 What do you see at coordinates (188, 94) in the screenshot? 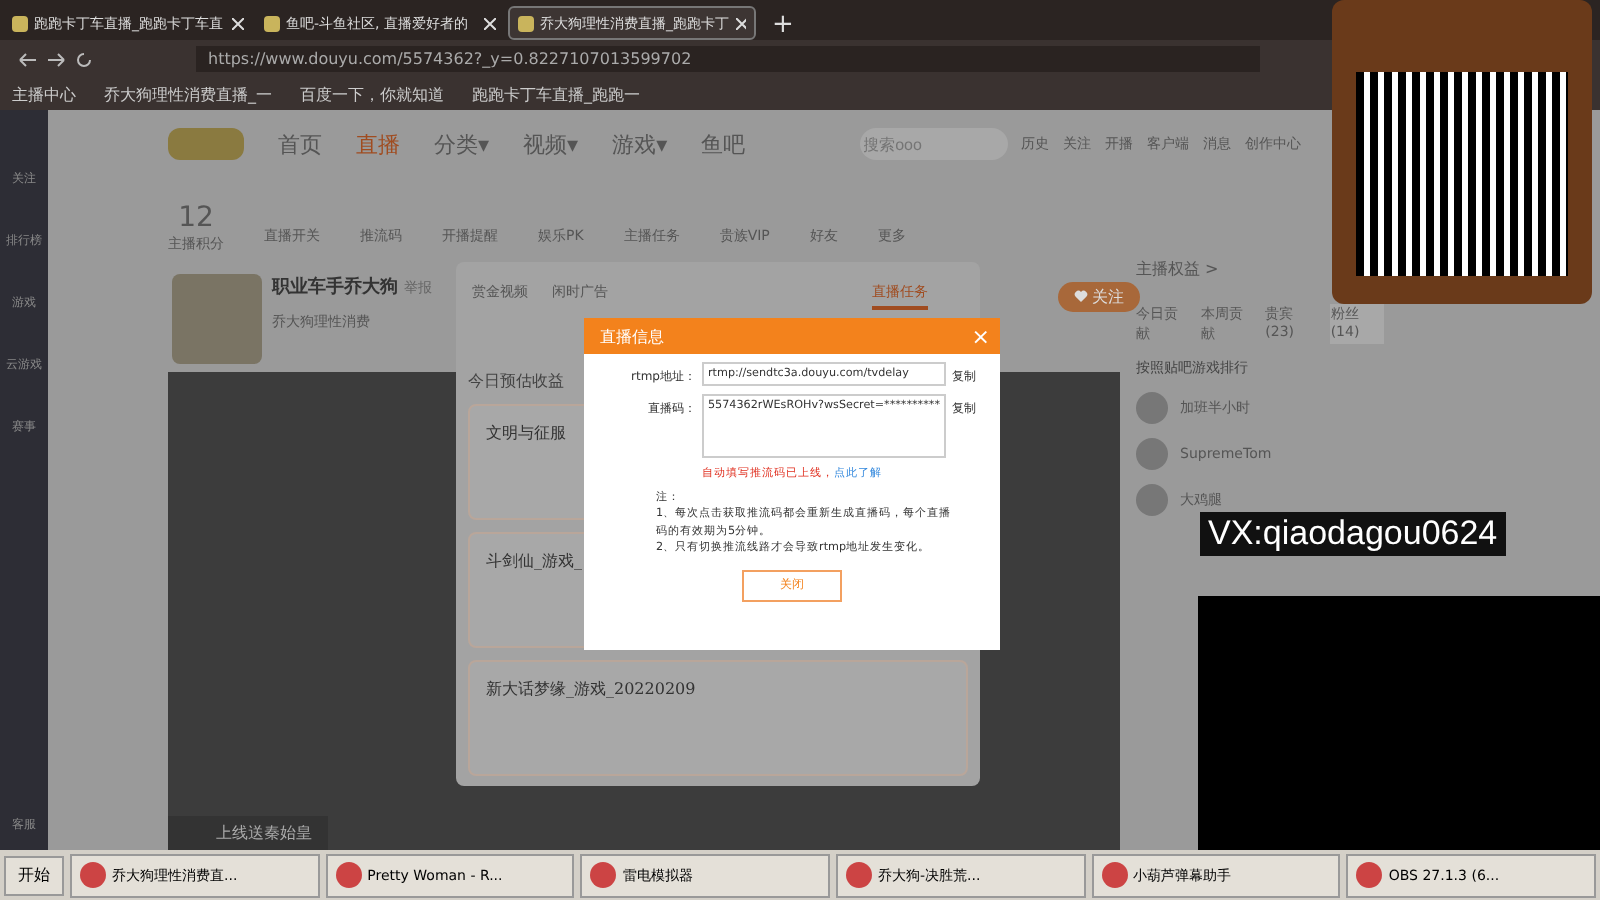
I see `bookmark: 乔大狗理性消费直播_一` at bounding box center [188, 94].